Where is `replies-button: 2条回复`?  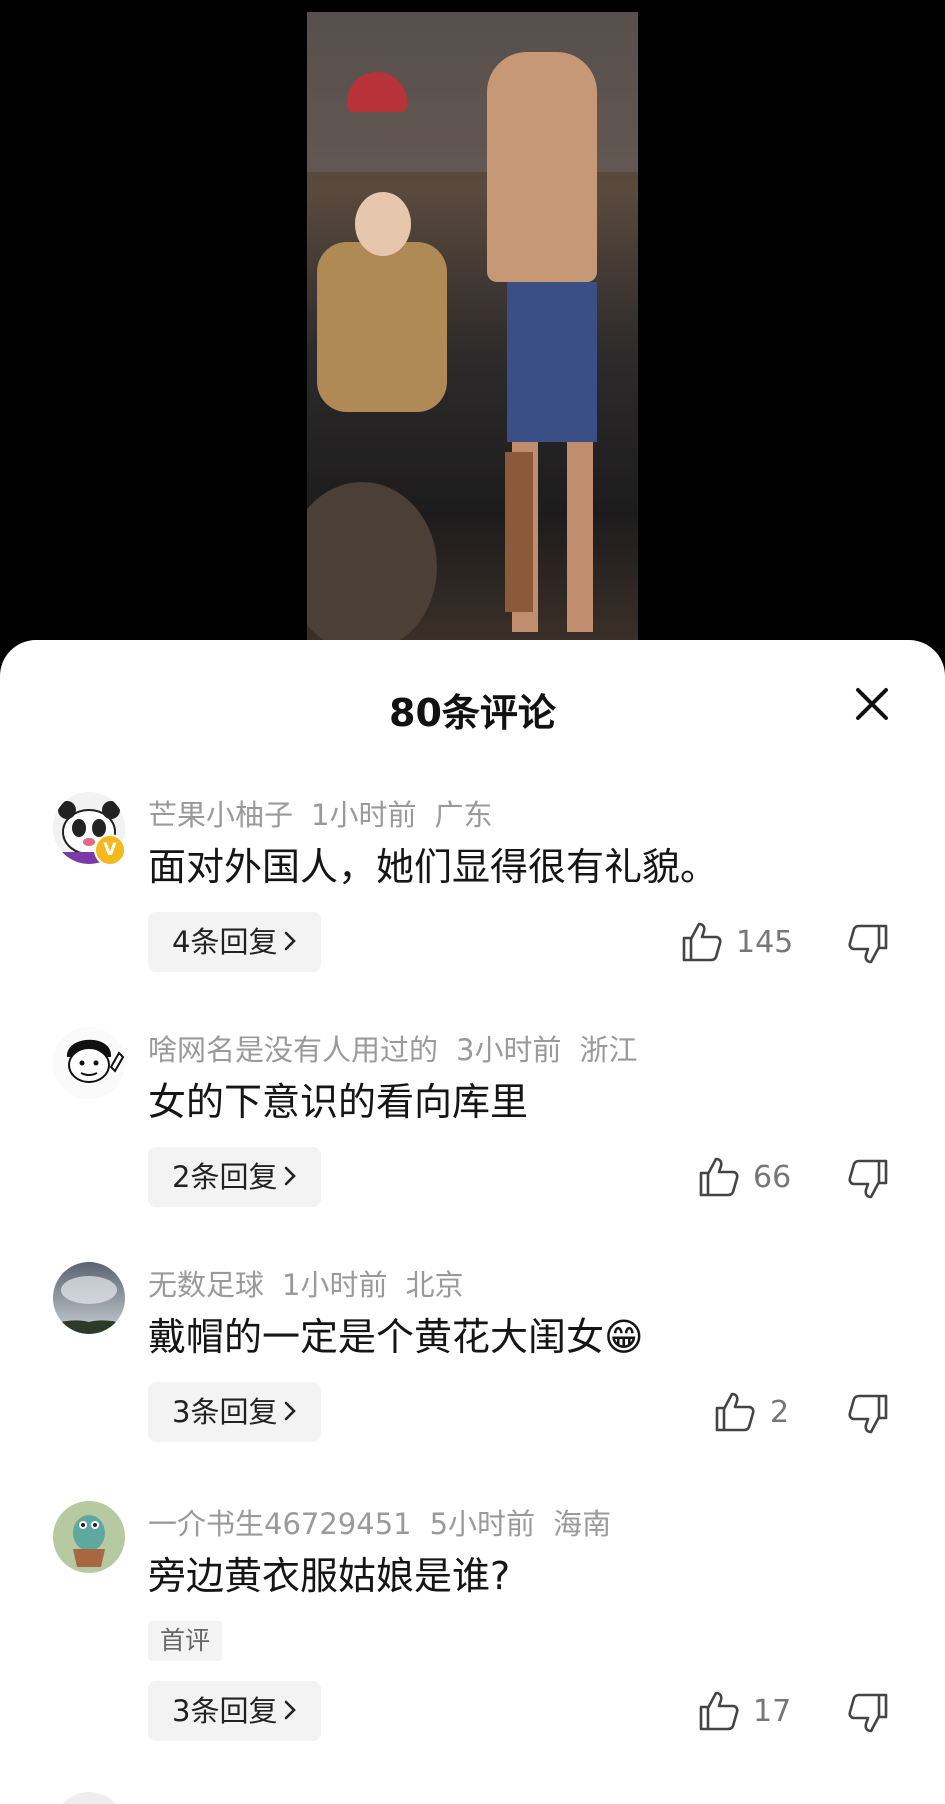 replies-button: 2条回复 is located at coordinates (235, 1177).